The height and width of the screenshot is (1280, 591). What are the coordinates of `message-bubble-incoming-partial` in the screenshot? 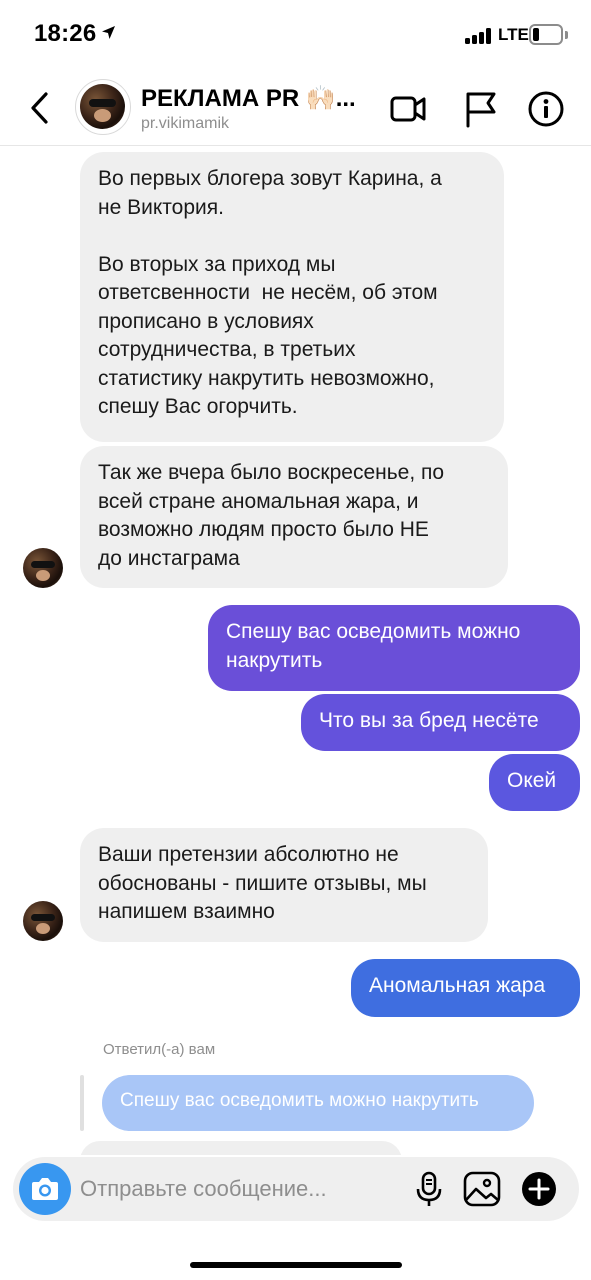 It's located at (241, 1148).